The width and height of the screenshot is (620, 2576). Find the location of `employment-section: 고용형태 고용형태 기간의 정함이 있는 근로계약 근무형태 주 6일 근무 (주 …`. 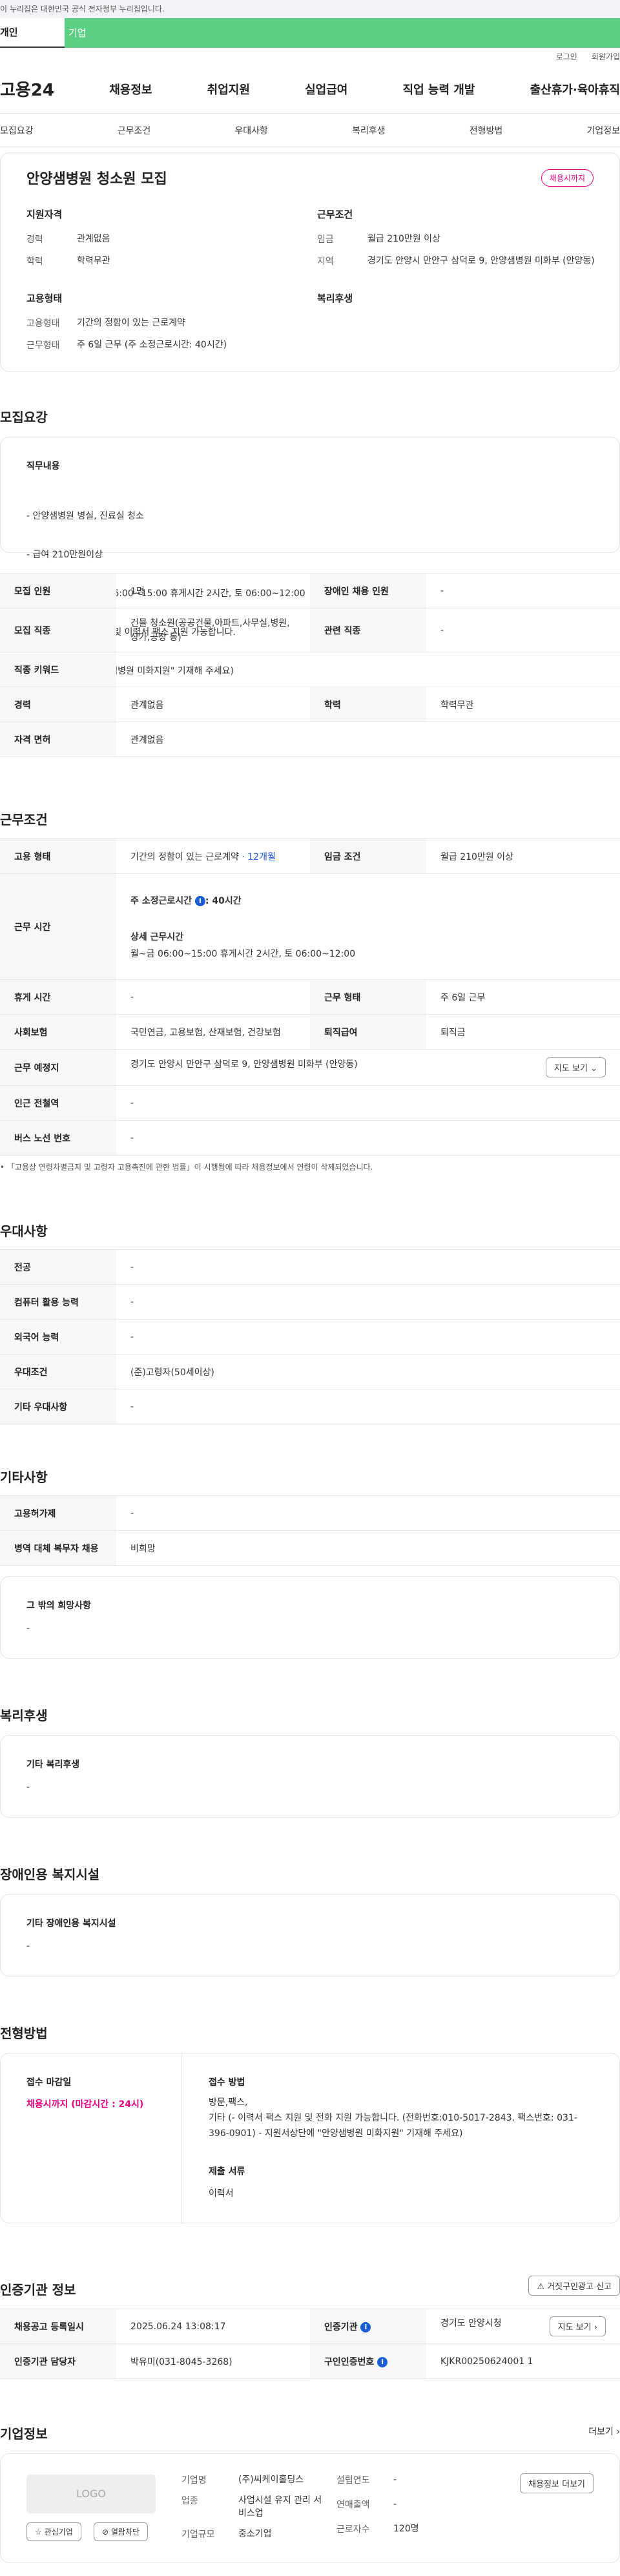

employment-section: 고용형태 고용형태 기간의 정함이 있는 근로계약 근무형태 주 6일 근무 (주 … is located at coordinates (127, 325).